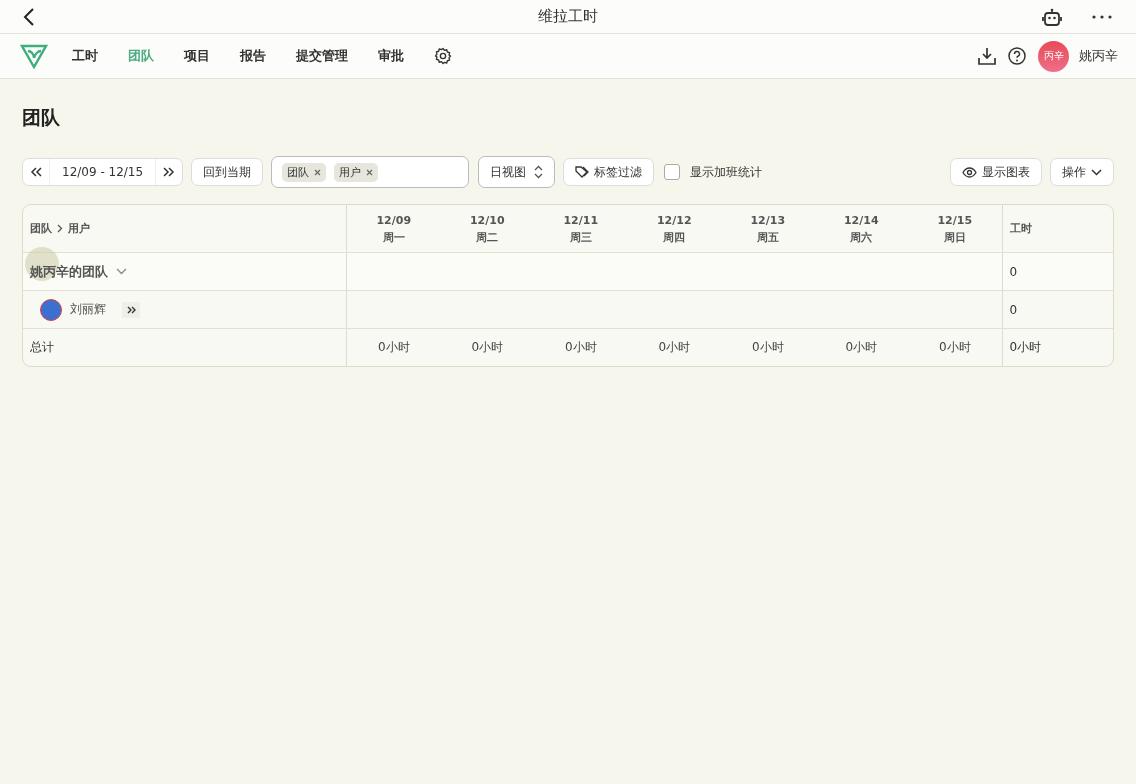  What do you see at coordinates (1017, 56) in the screenshot?
I see `help-icon` at bounding box center [1017, 56].